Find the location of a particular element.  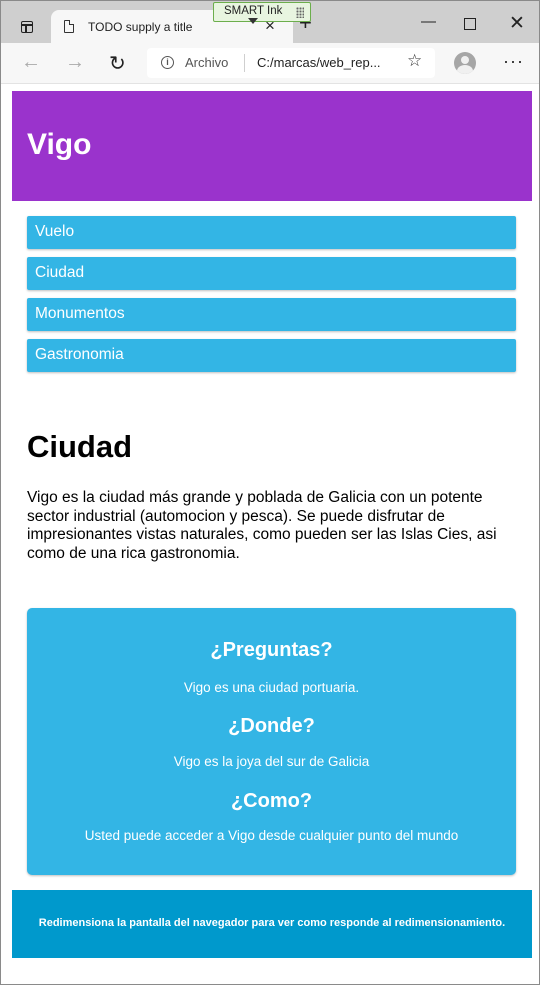

back-button: ← is located at coordinates (31, 62).